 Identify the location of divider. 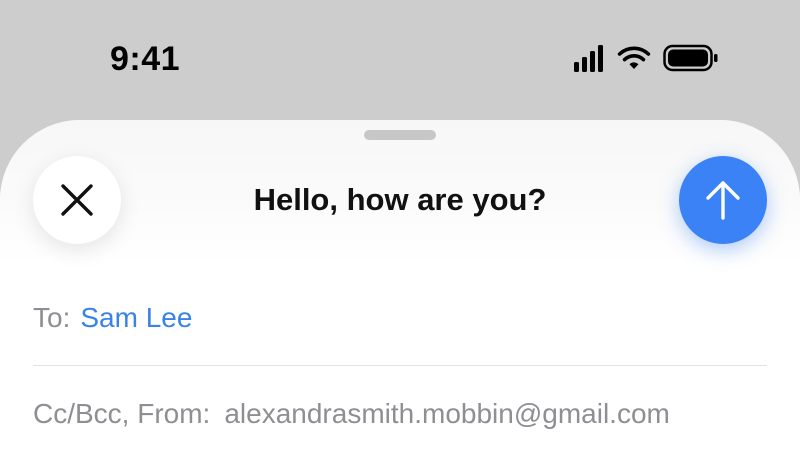
(400, 365).